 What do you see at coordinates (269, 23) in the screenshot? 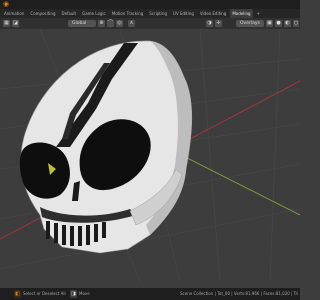
I see `xray-icon: ▣` at bounding box center [269, 23].